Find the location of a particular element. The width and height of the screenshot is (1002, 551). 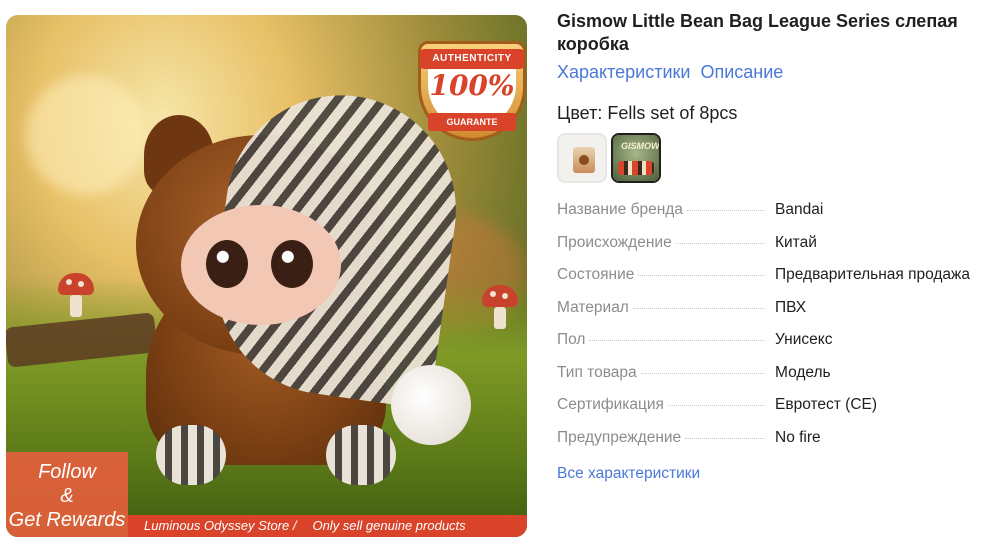

spec-value: Евротест (CE) is located at coordinates (826, 404).